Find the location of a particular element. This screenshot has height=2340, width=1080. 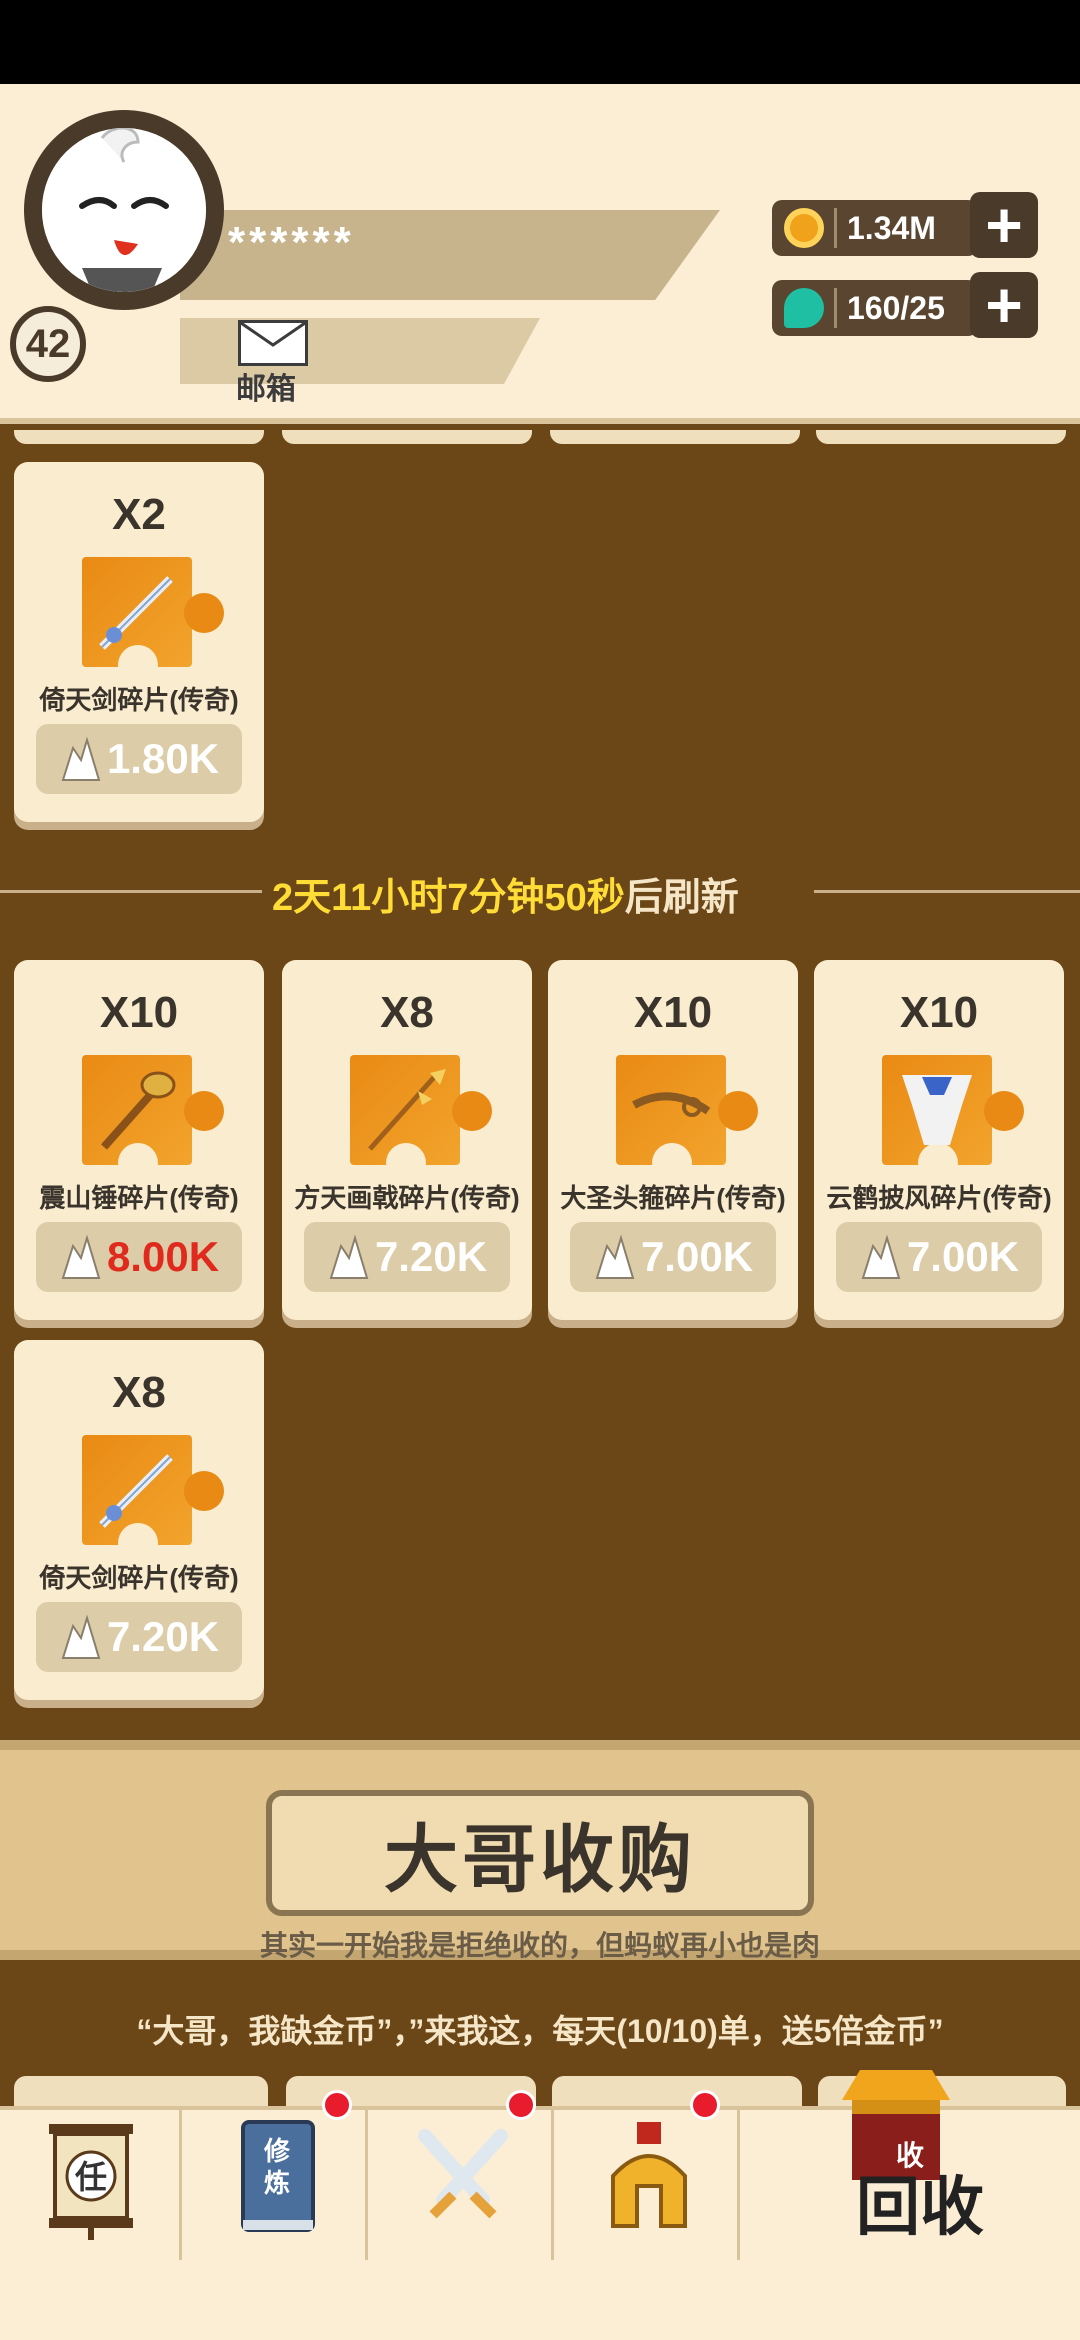

nav-tasks: 任 is located at coordinates (91, 2185).